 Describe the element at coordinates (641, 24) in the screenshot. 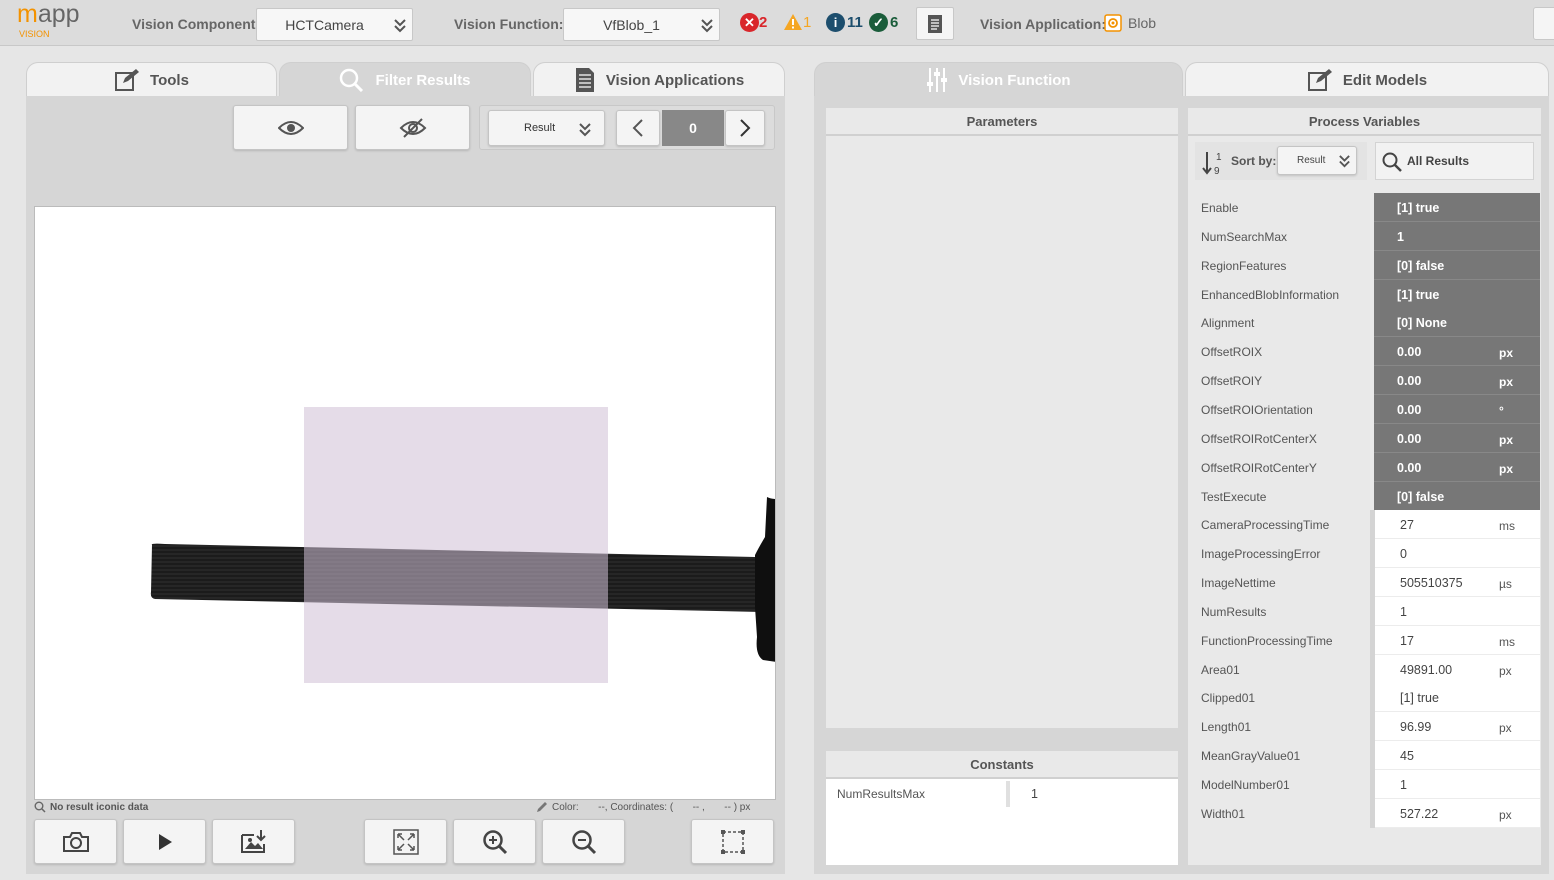

I see `vision-function-dropdown: VfBlob_1` at that location.